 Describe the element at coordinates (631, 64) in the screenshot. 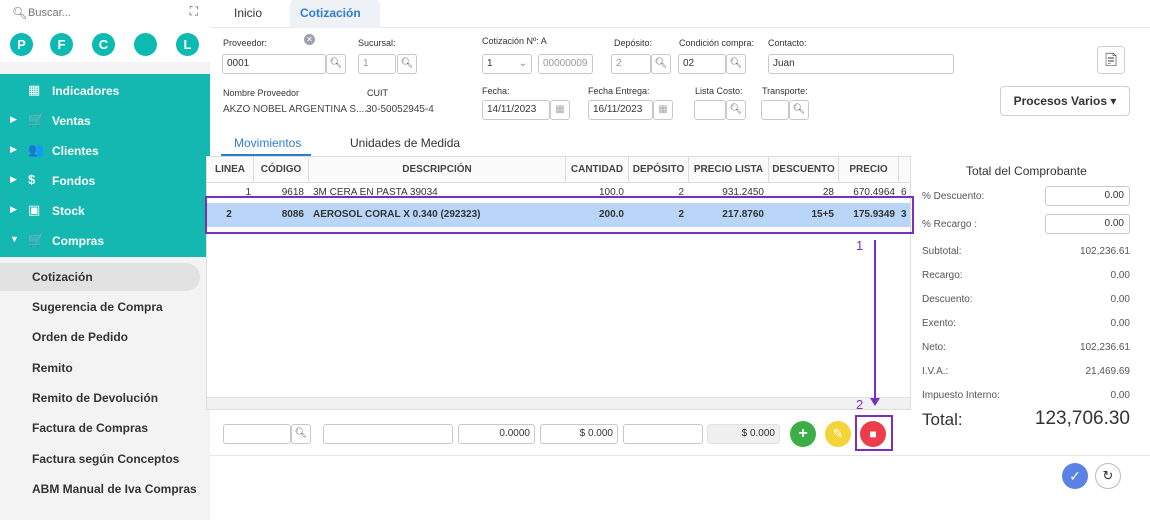

I see `deposito-field: 2` at that location.